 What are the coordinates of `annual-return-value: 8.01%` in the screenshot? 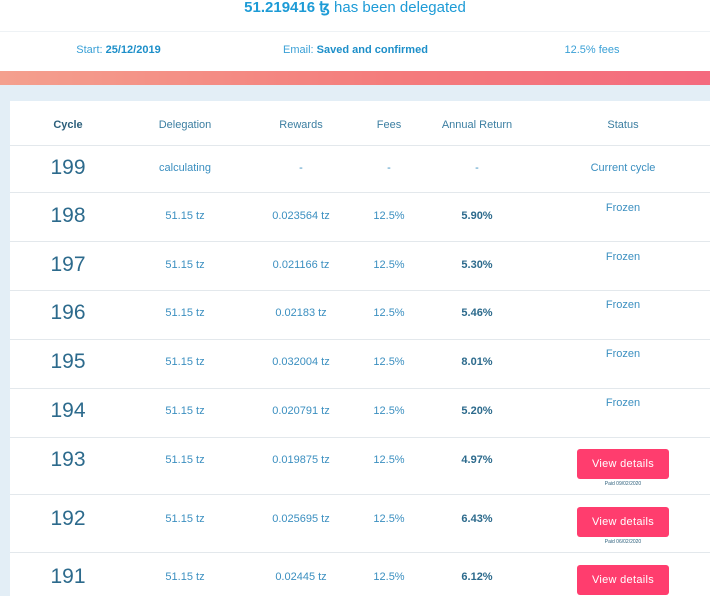 It's located at (477, 362).